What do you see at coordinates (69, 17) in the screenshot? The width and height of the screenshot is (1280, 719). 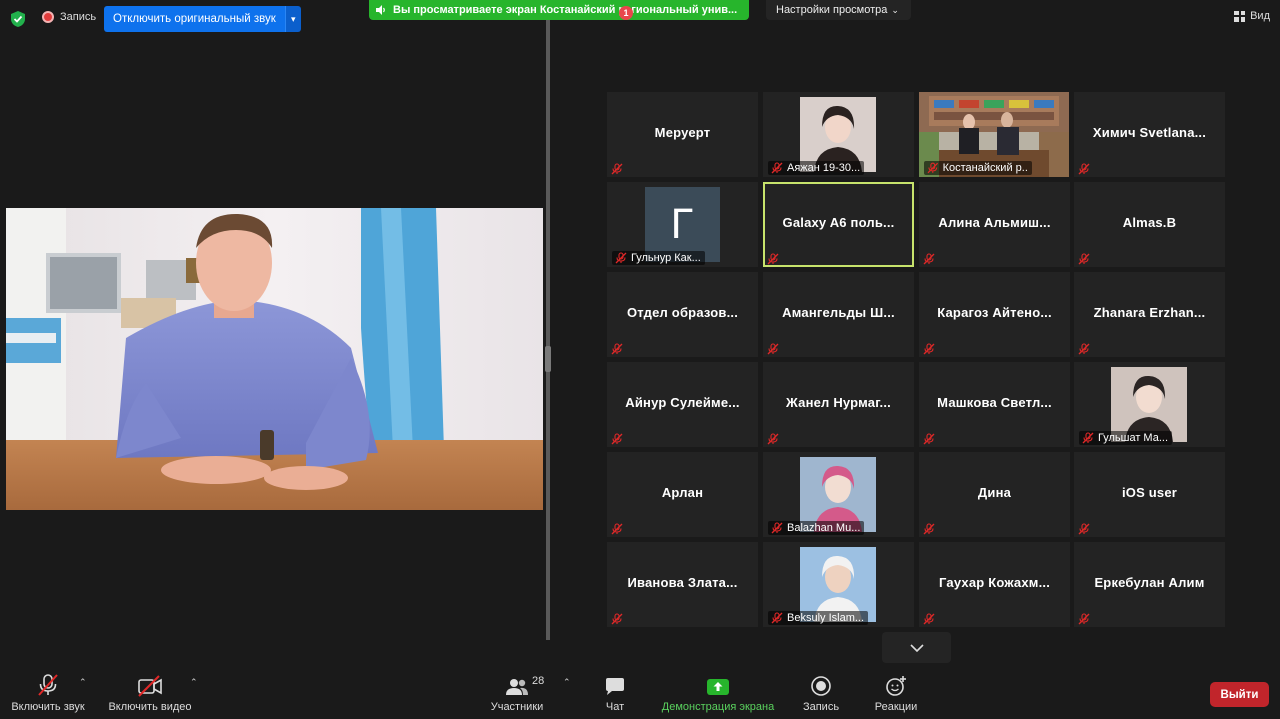 I see `recording-indicator: Запись` at bounding box center [69, 17].